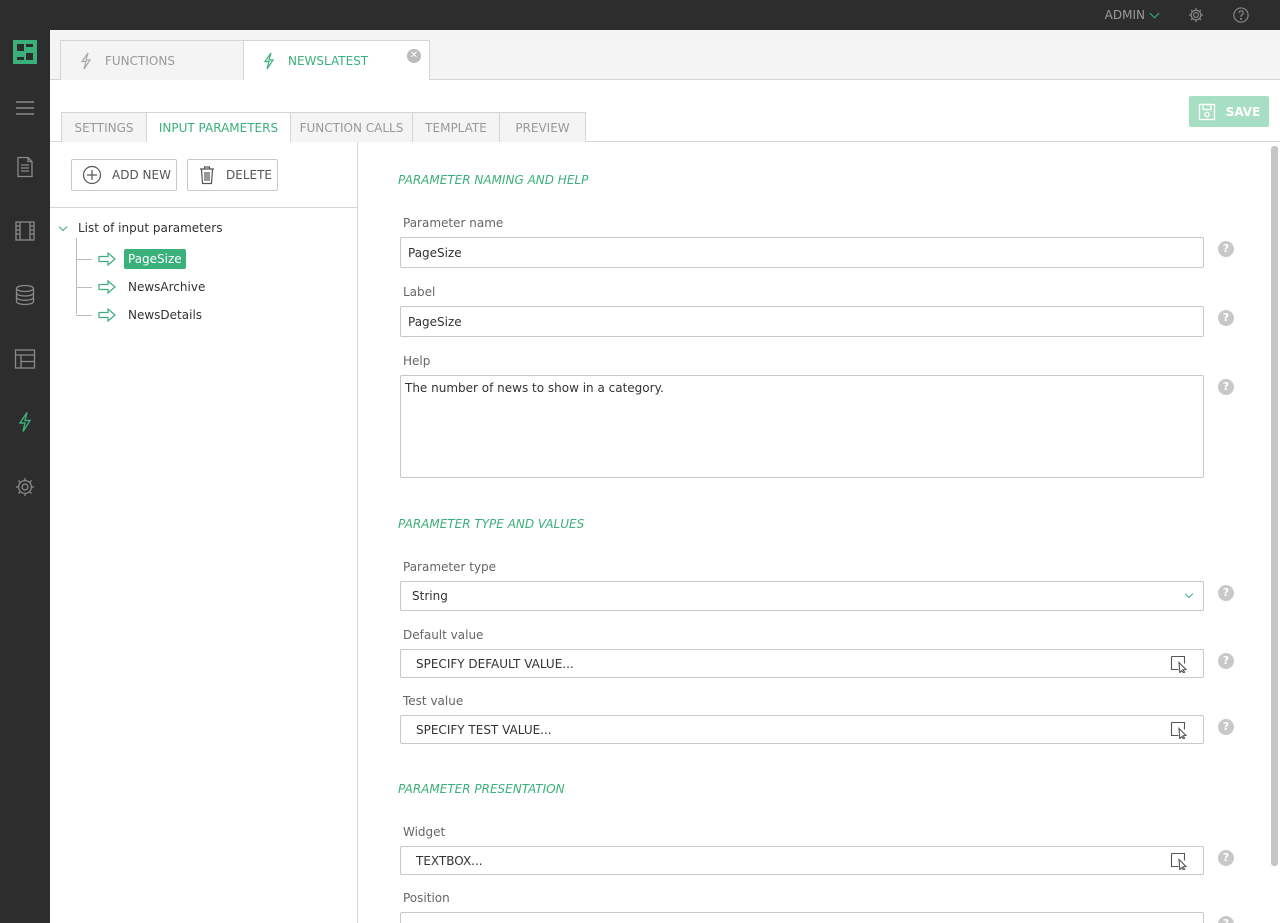 This screenshot has width=1280, height=923. I want to click on tab-newslatest: NEWSLATEST ✕, so click(336, 60).